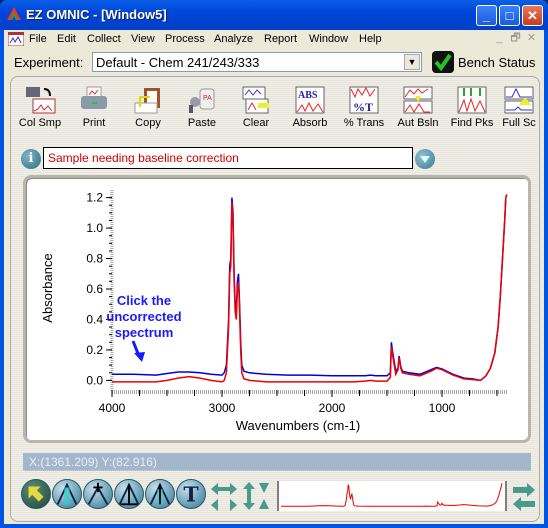  Describe the element at coordinates (425, 159) in the screenshot. I see `down-arrow-icon` at that location.